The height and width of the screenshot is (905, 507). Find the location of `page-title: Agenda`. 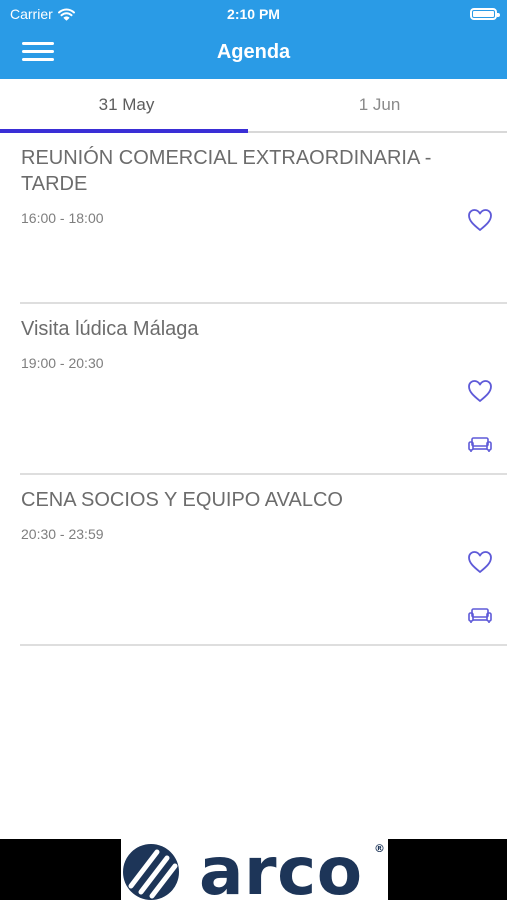

page-title: Agenda is located at coordinates (253, 52).